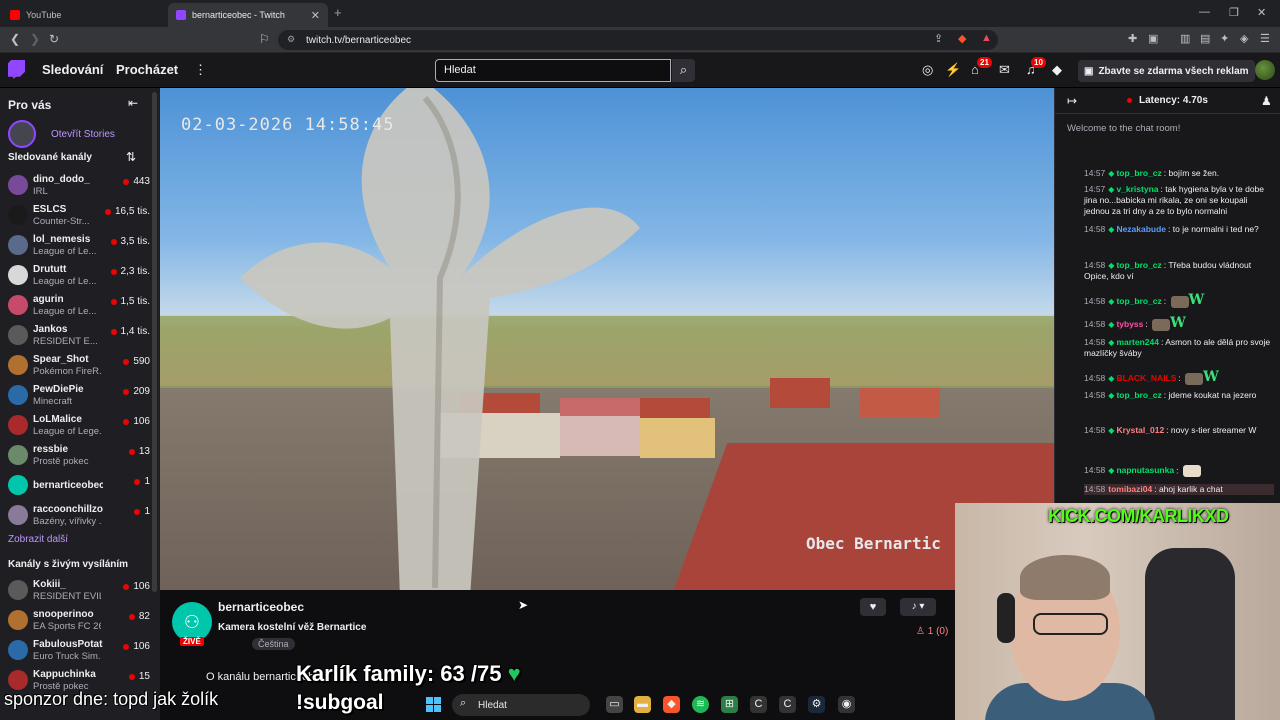 This screenshot has height=720, width=1280. I want to click on collapse-sidebar-icon: ⇤, so click(133, 103).